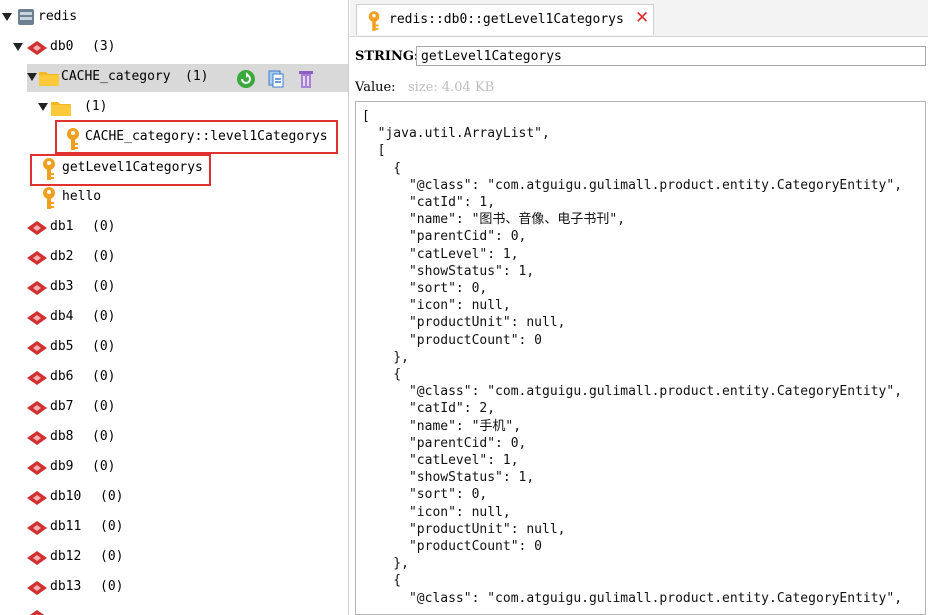 The height and width of the screenshot is (615, 928). Describe the element at coordinates (671, 56) in the screenshot. I see `key-name-field: getLevel1Categorys` at that location.